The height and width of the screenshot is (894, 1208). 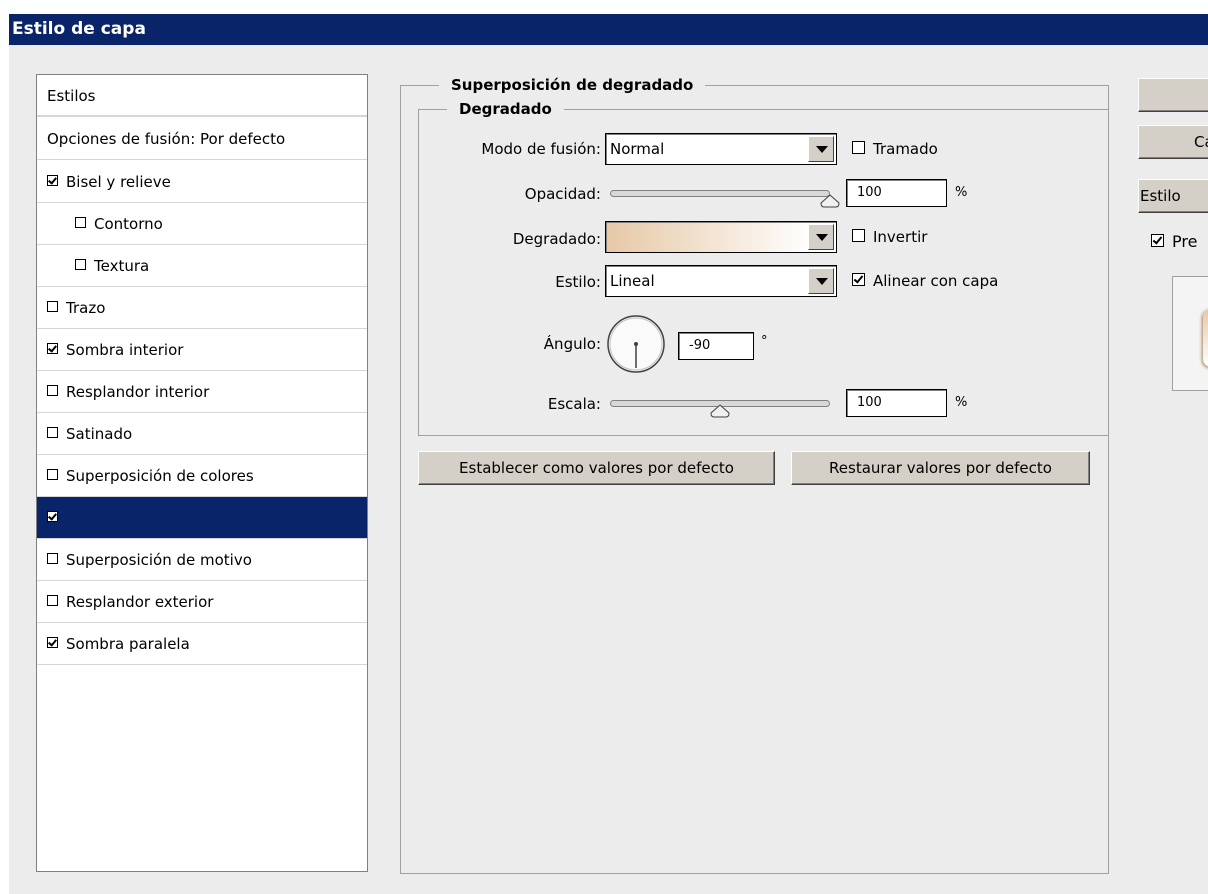 What do you see at coordinates (578, 282) in the screenshot?
I see `style-label: Estilo:` at bounding box center [578, 282].